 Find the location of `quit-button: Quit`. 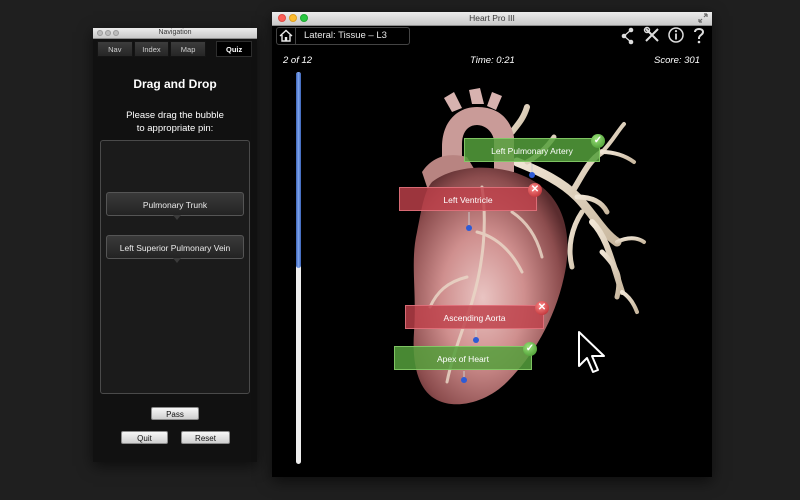

quit-button: Quit is located at coordinates (144, 437).